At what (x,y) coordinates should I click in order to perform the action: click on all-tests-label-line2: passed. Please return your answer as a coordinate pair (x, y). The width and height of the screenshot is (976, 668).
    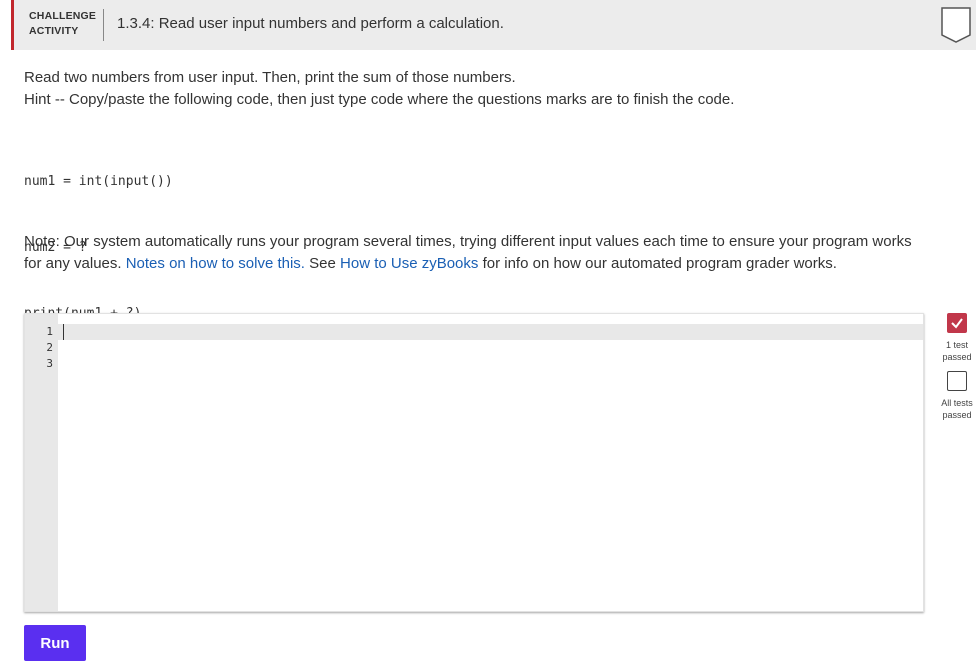
    Looking at the image, I should click on (957, 415).